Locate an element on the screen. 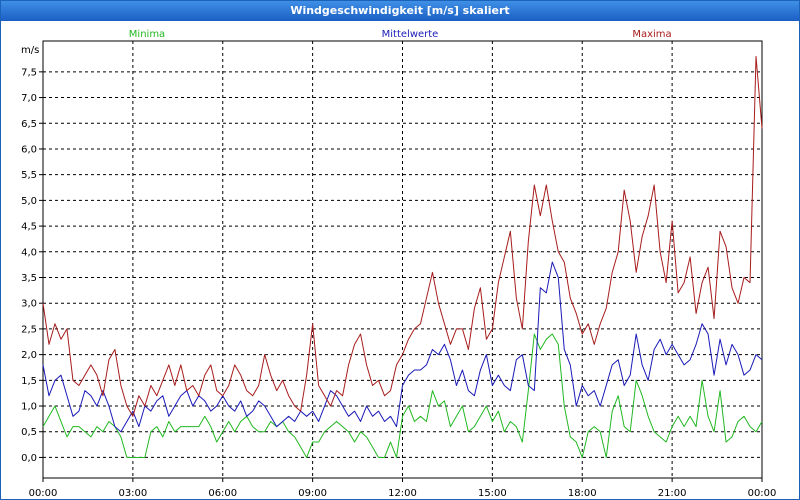 The image size is (800, 500). y-tick-label: 4,5 is located at coordinates (29, 227).